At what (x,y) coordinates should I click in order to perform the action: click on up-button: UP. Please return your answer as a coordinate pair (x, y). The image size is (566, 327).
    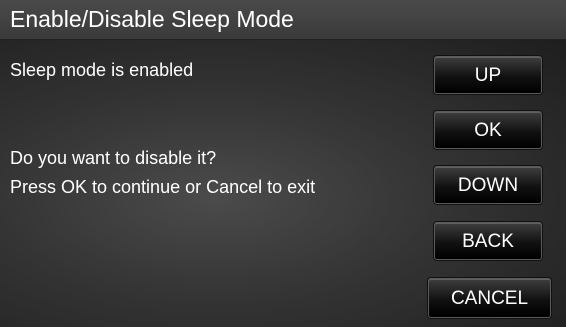
    Looking at the image, I should click on (488, 75).